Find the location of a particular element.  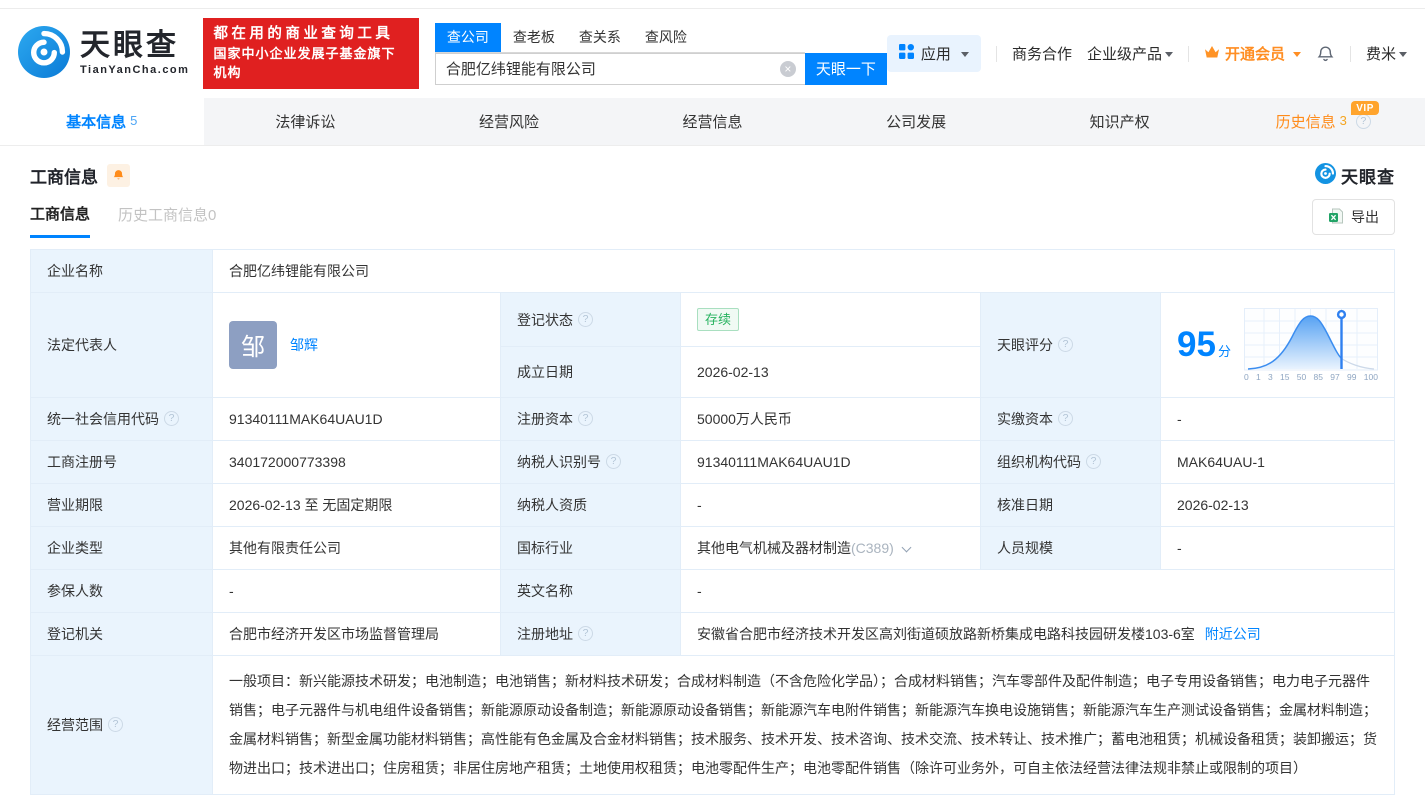

tab-label: 法律诉讼 is located at coordinates (305, 122).